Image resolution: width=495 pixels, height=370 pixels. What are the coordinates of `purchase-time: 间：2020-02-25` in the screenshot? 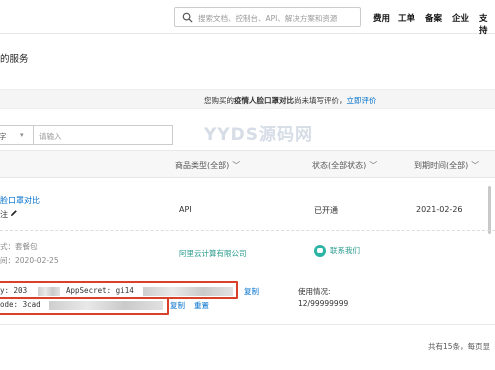 It's located at (29, 260).